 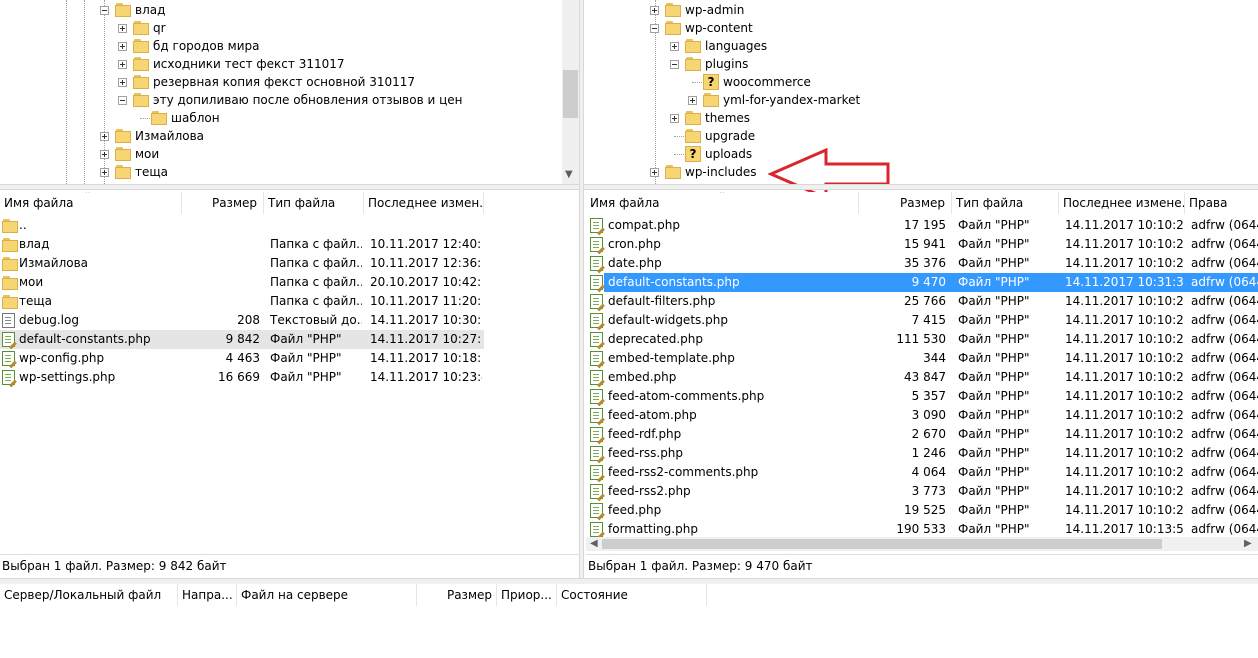 I want to click on table-row: мои Папка с файл... 20.10.2017 10:42:05, so click(x=242, y=282).